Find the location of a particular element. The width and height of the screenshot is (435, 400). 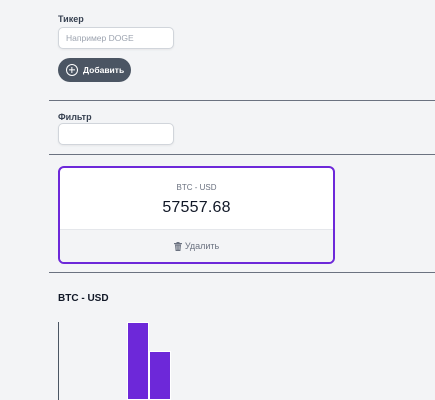

ticker-label: Тикер is located at coordinates (71, 19).